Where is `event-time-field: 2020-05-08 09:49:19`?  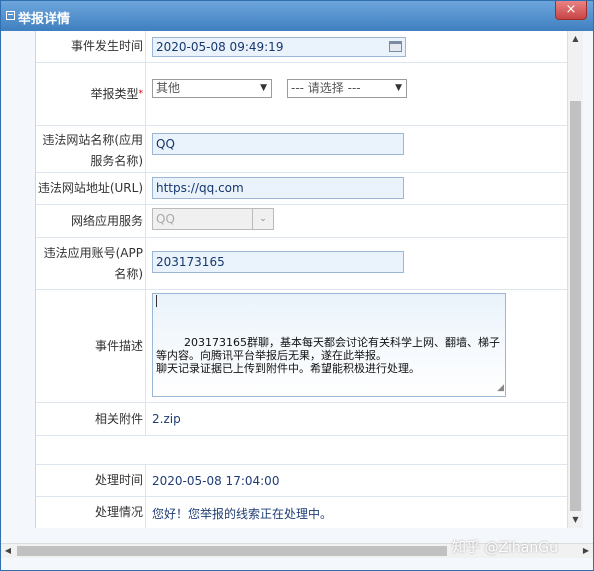
event-time-field: 2020-05-08 09:49:19 is located at coordinates (279, 47).